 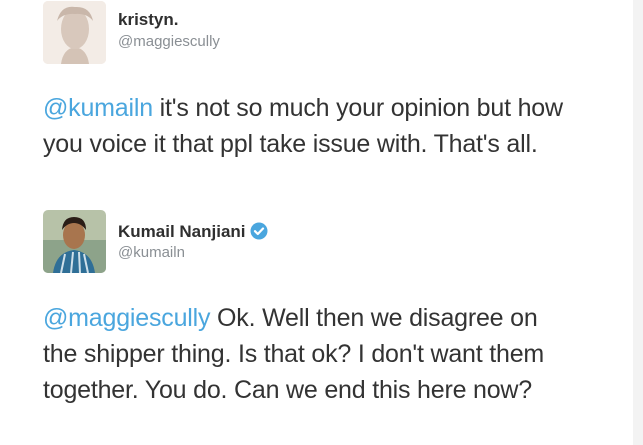 I want to click on mention-link: @maggiescully, so click(x=126, y=318).